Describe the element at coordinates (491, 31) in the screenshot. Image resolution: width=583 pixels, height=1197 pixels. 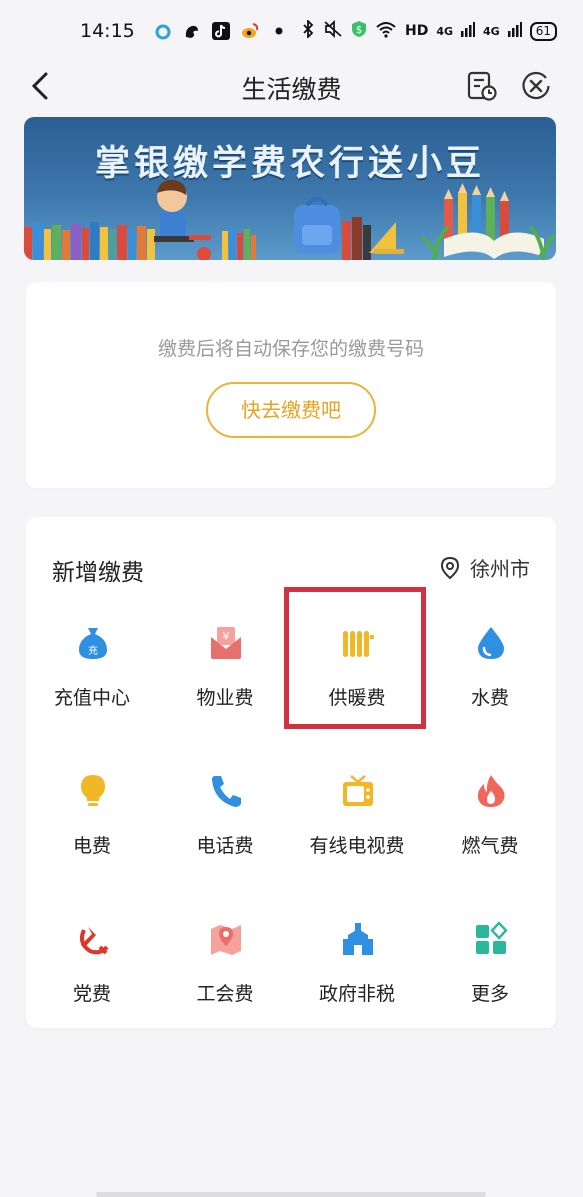
I see `signal-4g-2: 4G` at that location.